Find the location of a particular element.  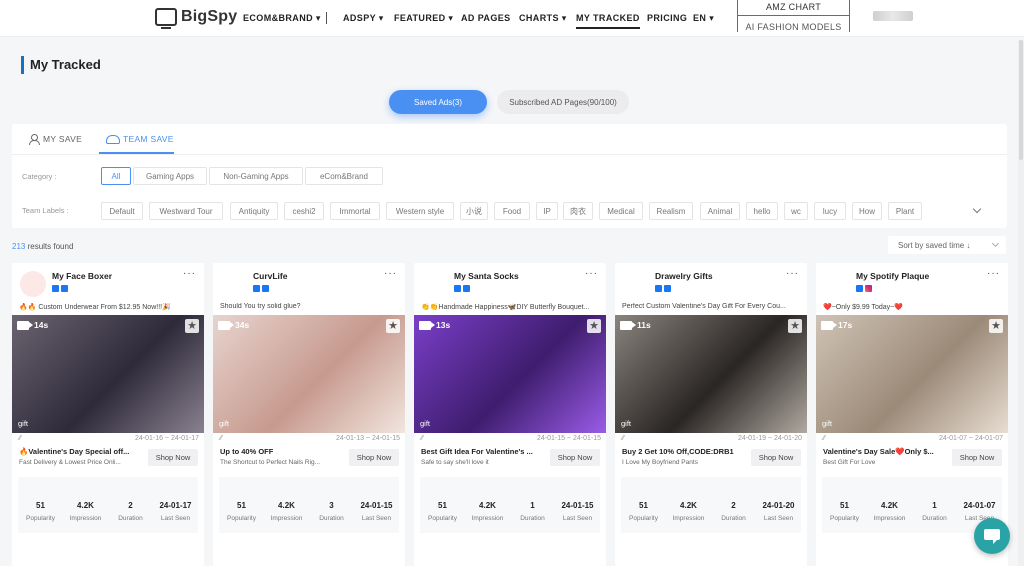

results-count: 213 results found is located at coordinates (43, 246).